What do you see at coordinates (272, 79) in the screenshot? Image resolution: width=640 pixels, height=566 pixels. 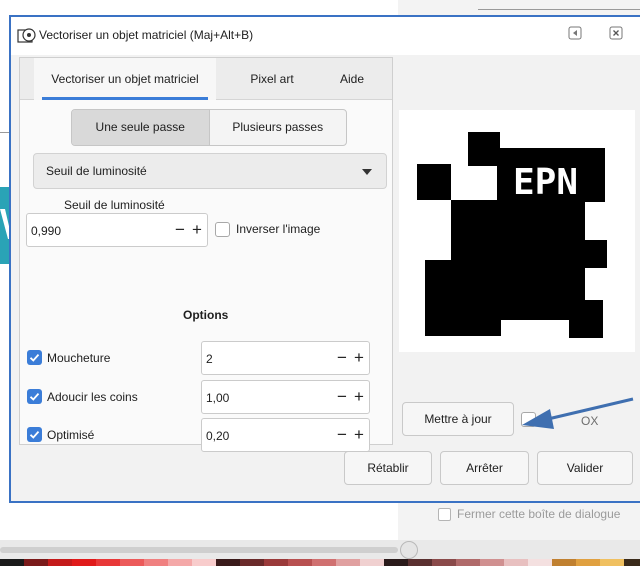 I see `tab-pixel-art: Pixel art` at bounding box center [272, 79].